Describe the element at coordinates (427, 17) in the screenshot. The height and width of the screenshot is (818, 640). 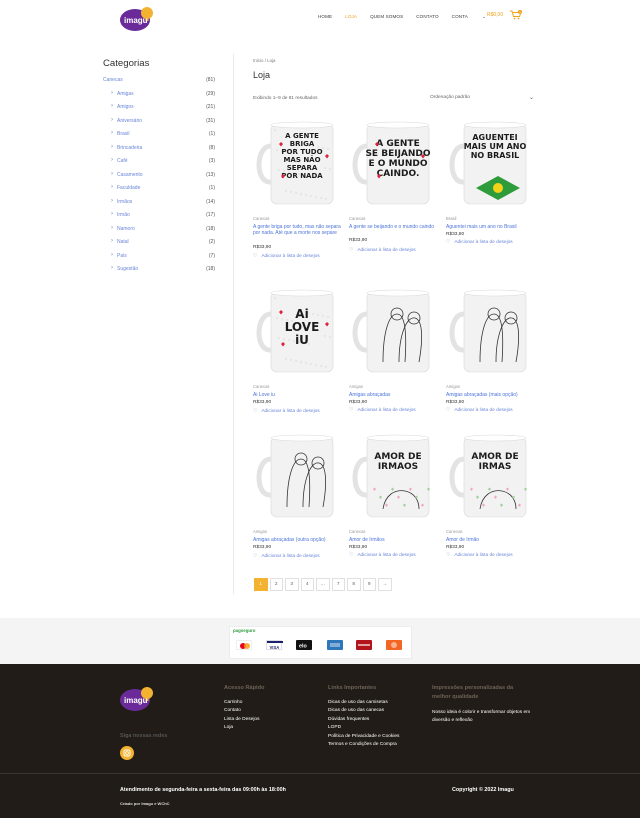
I see `nav-contato: CONTATO` at that location.